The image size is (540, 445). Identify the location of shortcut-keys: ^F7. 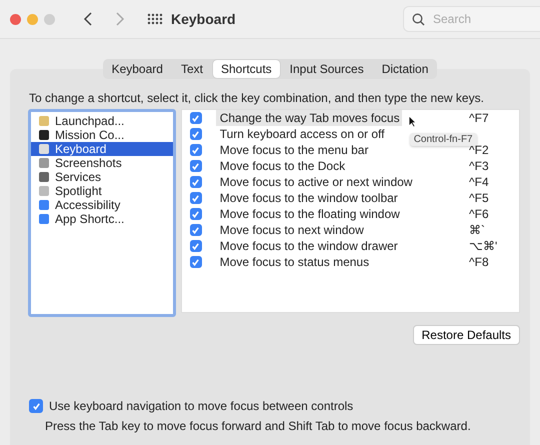
(494, 118).